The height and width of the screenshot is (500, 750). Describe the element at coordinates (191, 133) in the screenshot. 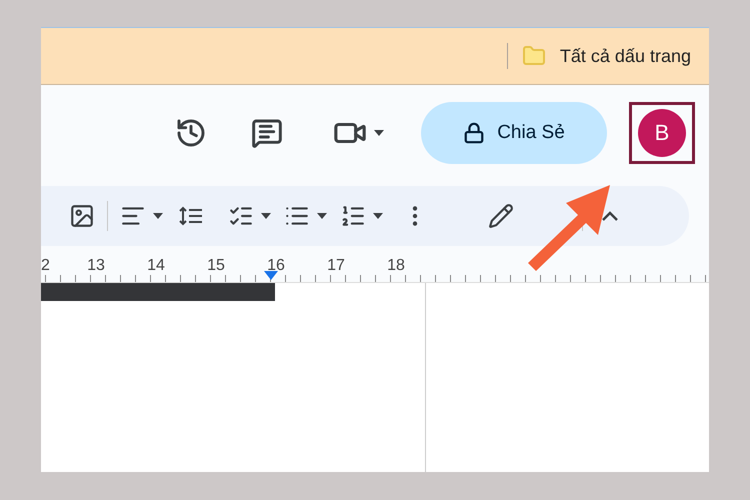

I see `history-icon` at that location.